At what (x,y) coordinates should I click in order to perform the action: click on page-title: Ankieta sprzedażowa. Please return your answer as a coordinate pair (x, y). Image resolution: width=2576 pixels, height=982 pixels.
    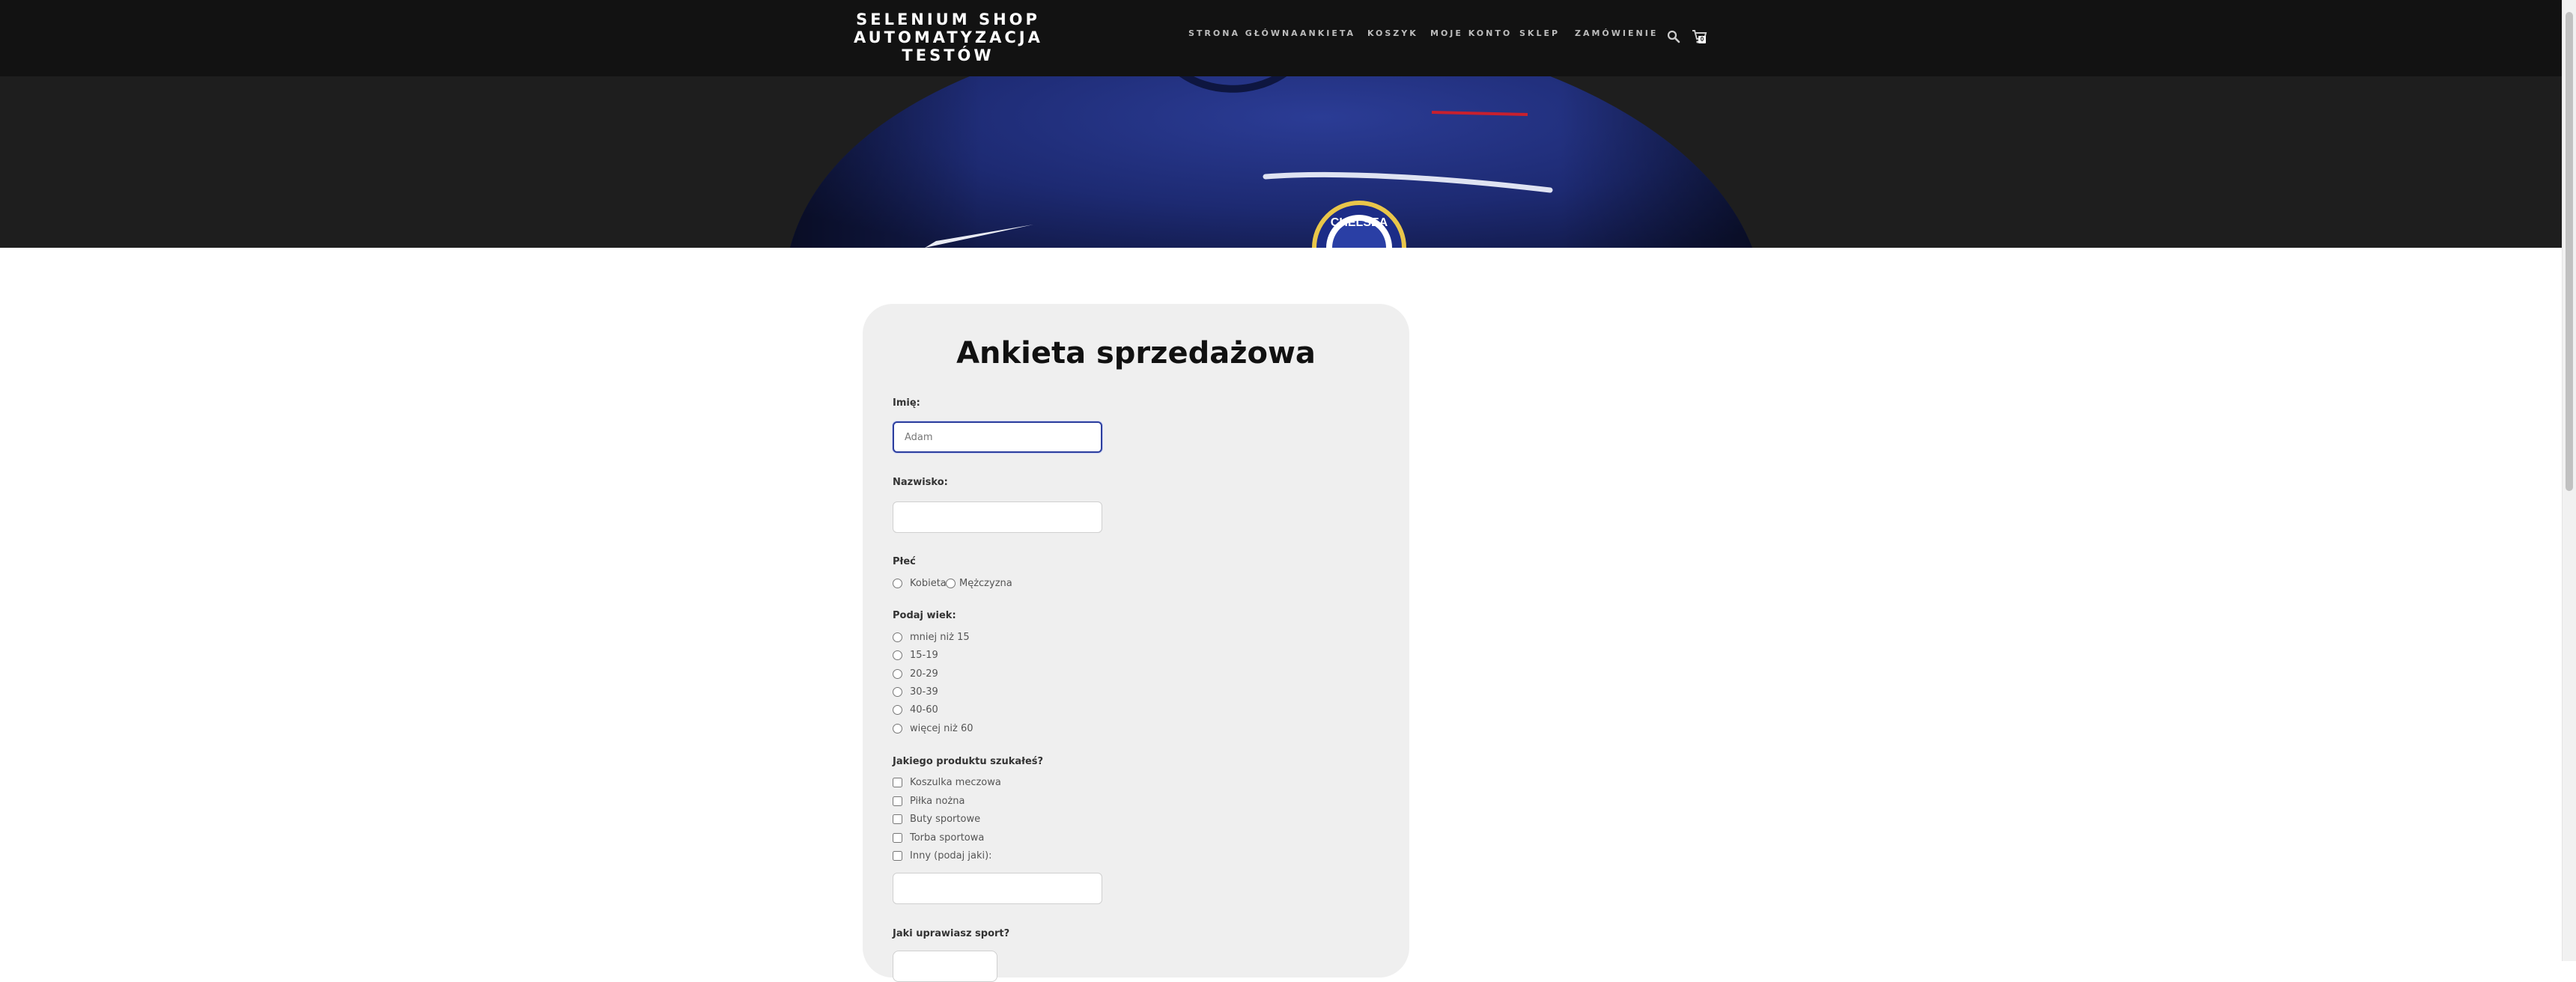
    Looking at the image, I should click on (1136, 353).